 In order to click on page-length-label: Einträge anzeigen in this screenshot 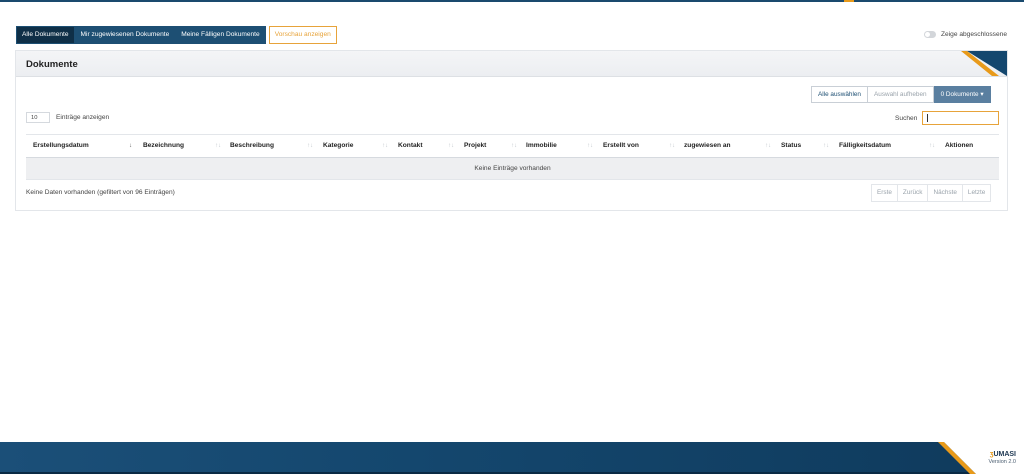, I will do `click(83, 117)`.